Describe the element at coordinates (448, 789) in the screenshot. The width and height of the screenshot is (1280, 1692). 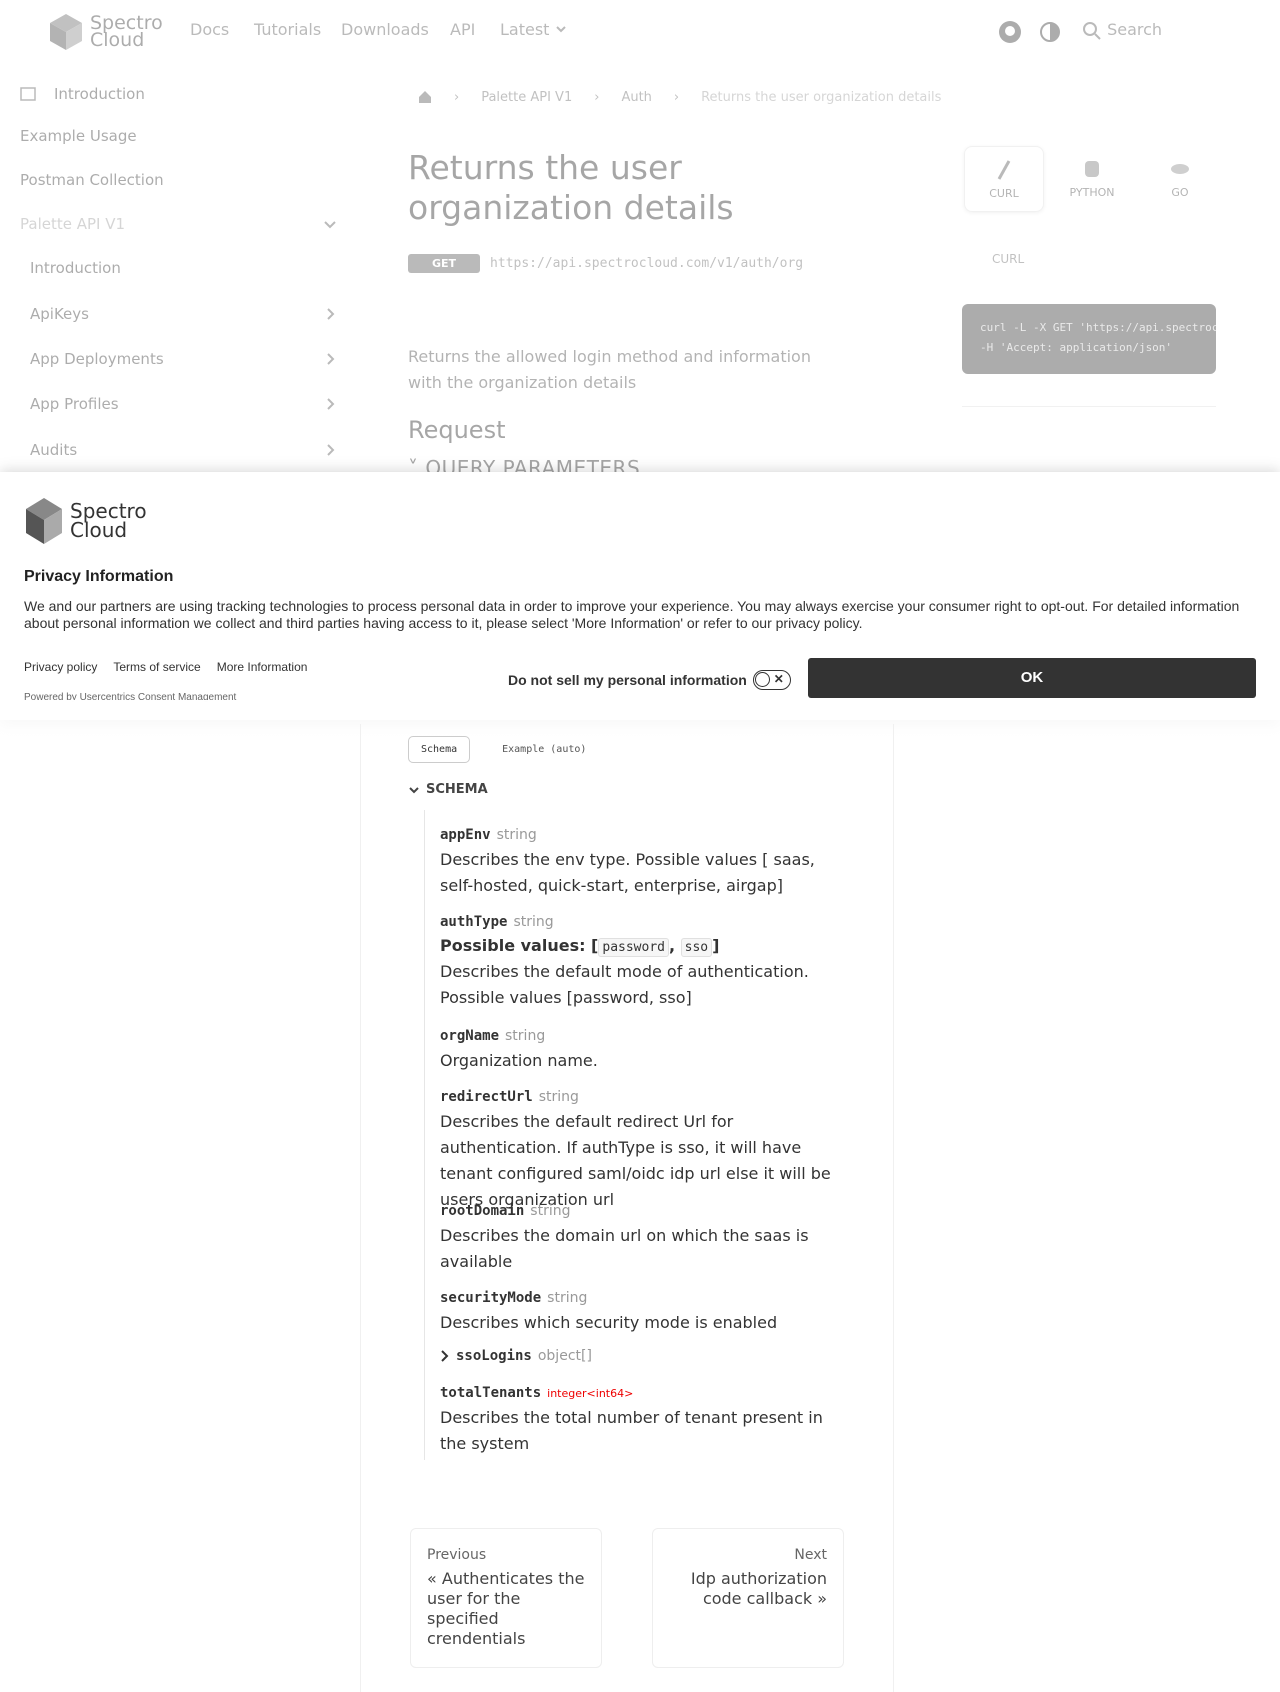
I see `schema-toggle: SCHEMA` at that location.